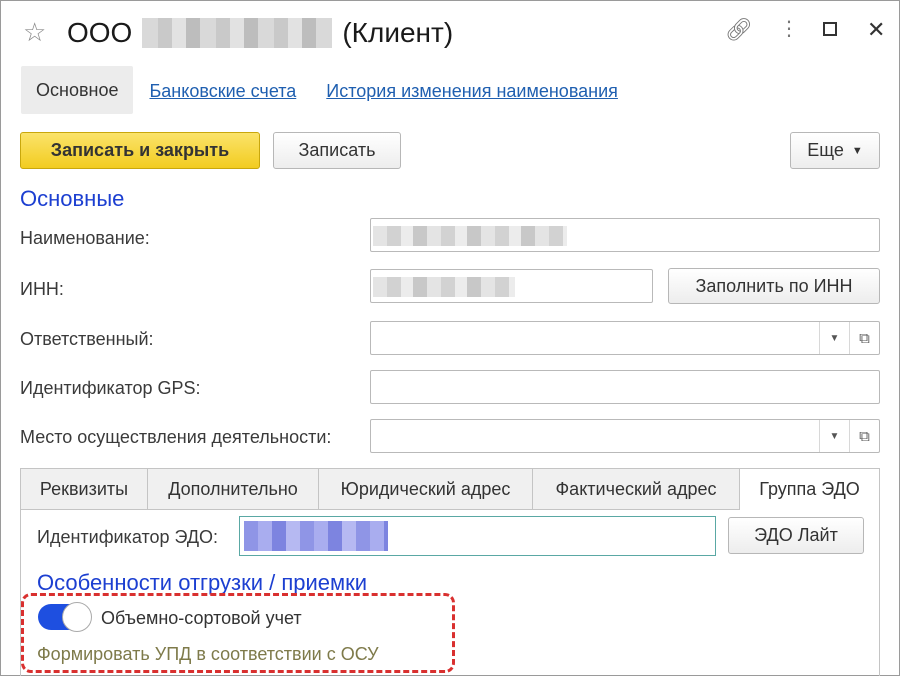 The width and height of the screenshot is (900, 676). I want to click on title-bar: ☆ ООО (Клиент) 🔗︎ ⋮ ✕, so click(450, 32).